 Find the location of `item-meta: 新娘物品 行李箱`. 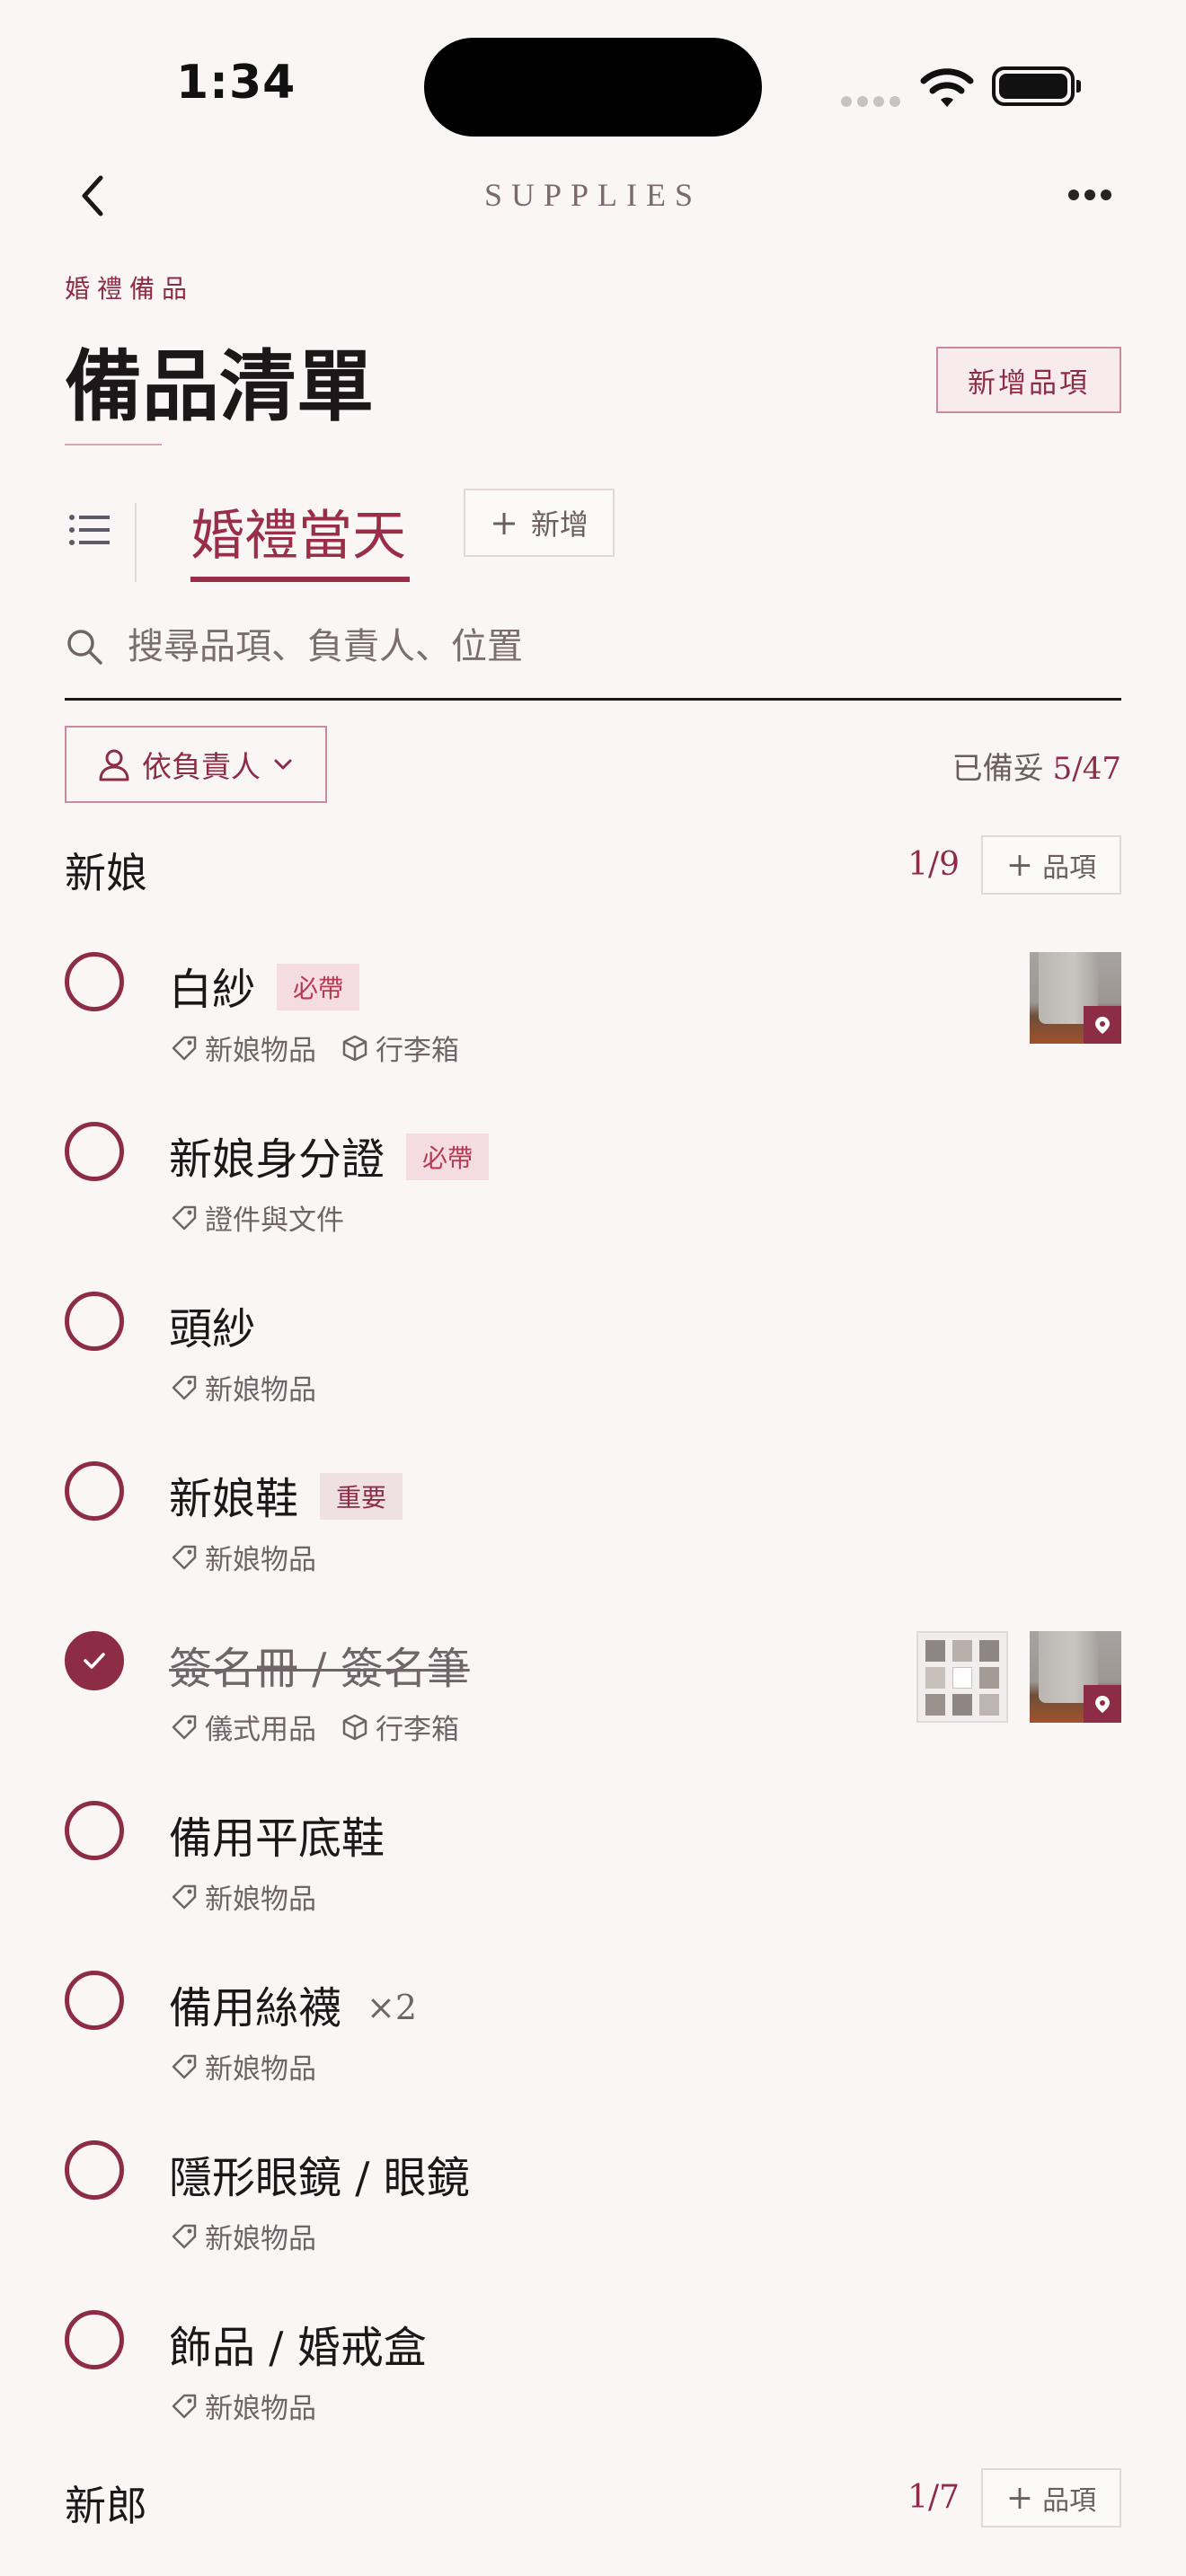

item-meta: 新娘物品 行李箱 is located at coordinates (314, 1048).